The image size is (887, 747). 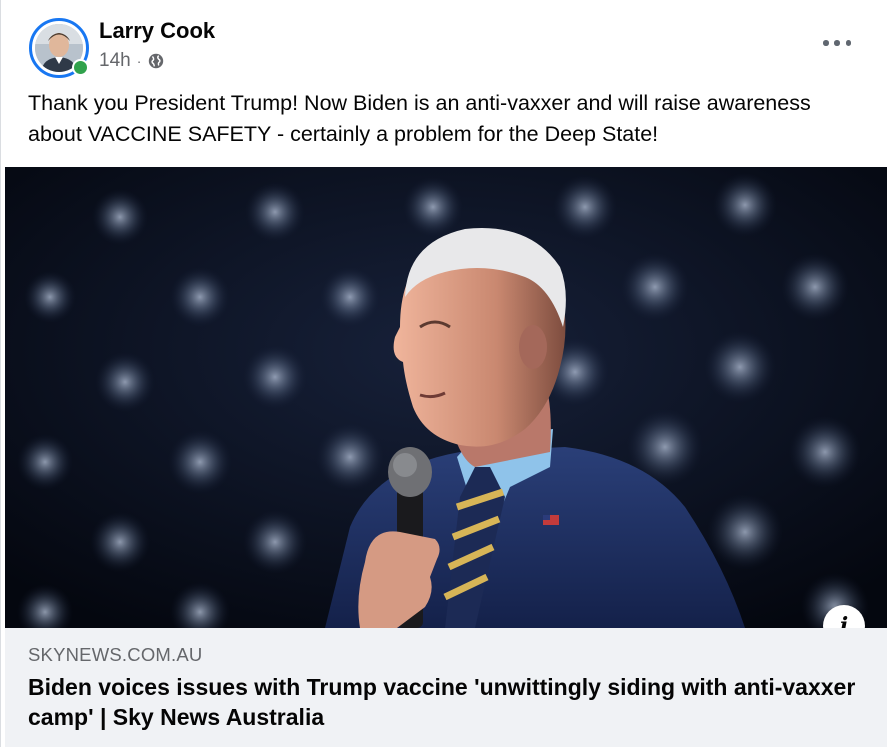 I want to click on link-domain: SKYNEWS.COM.AU, so click(x=115, y=654).